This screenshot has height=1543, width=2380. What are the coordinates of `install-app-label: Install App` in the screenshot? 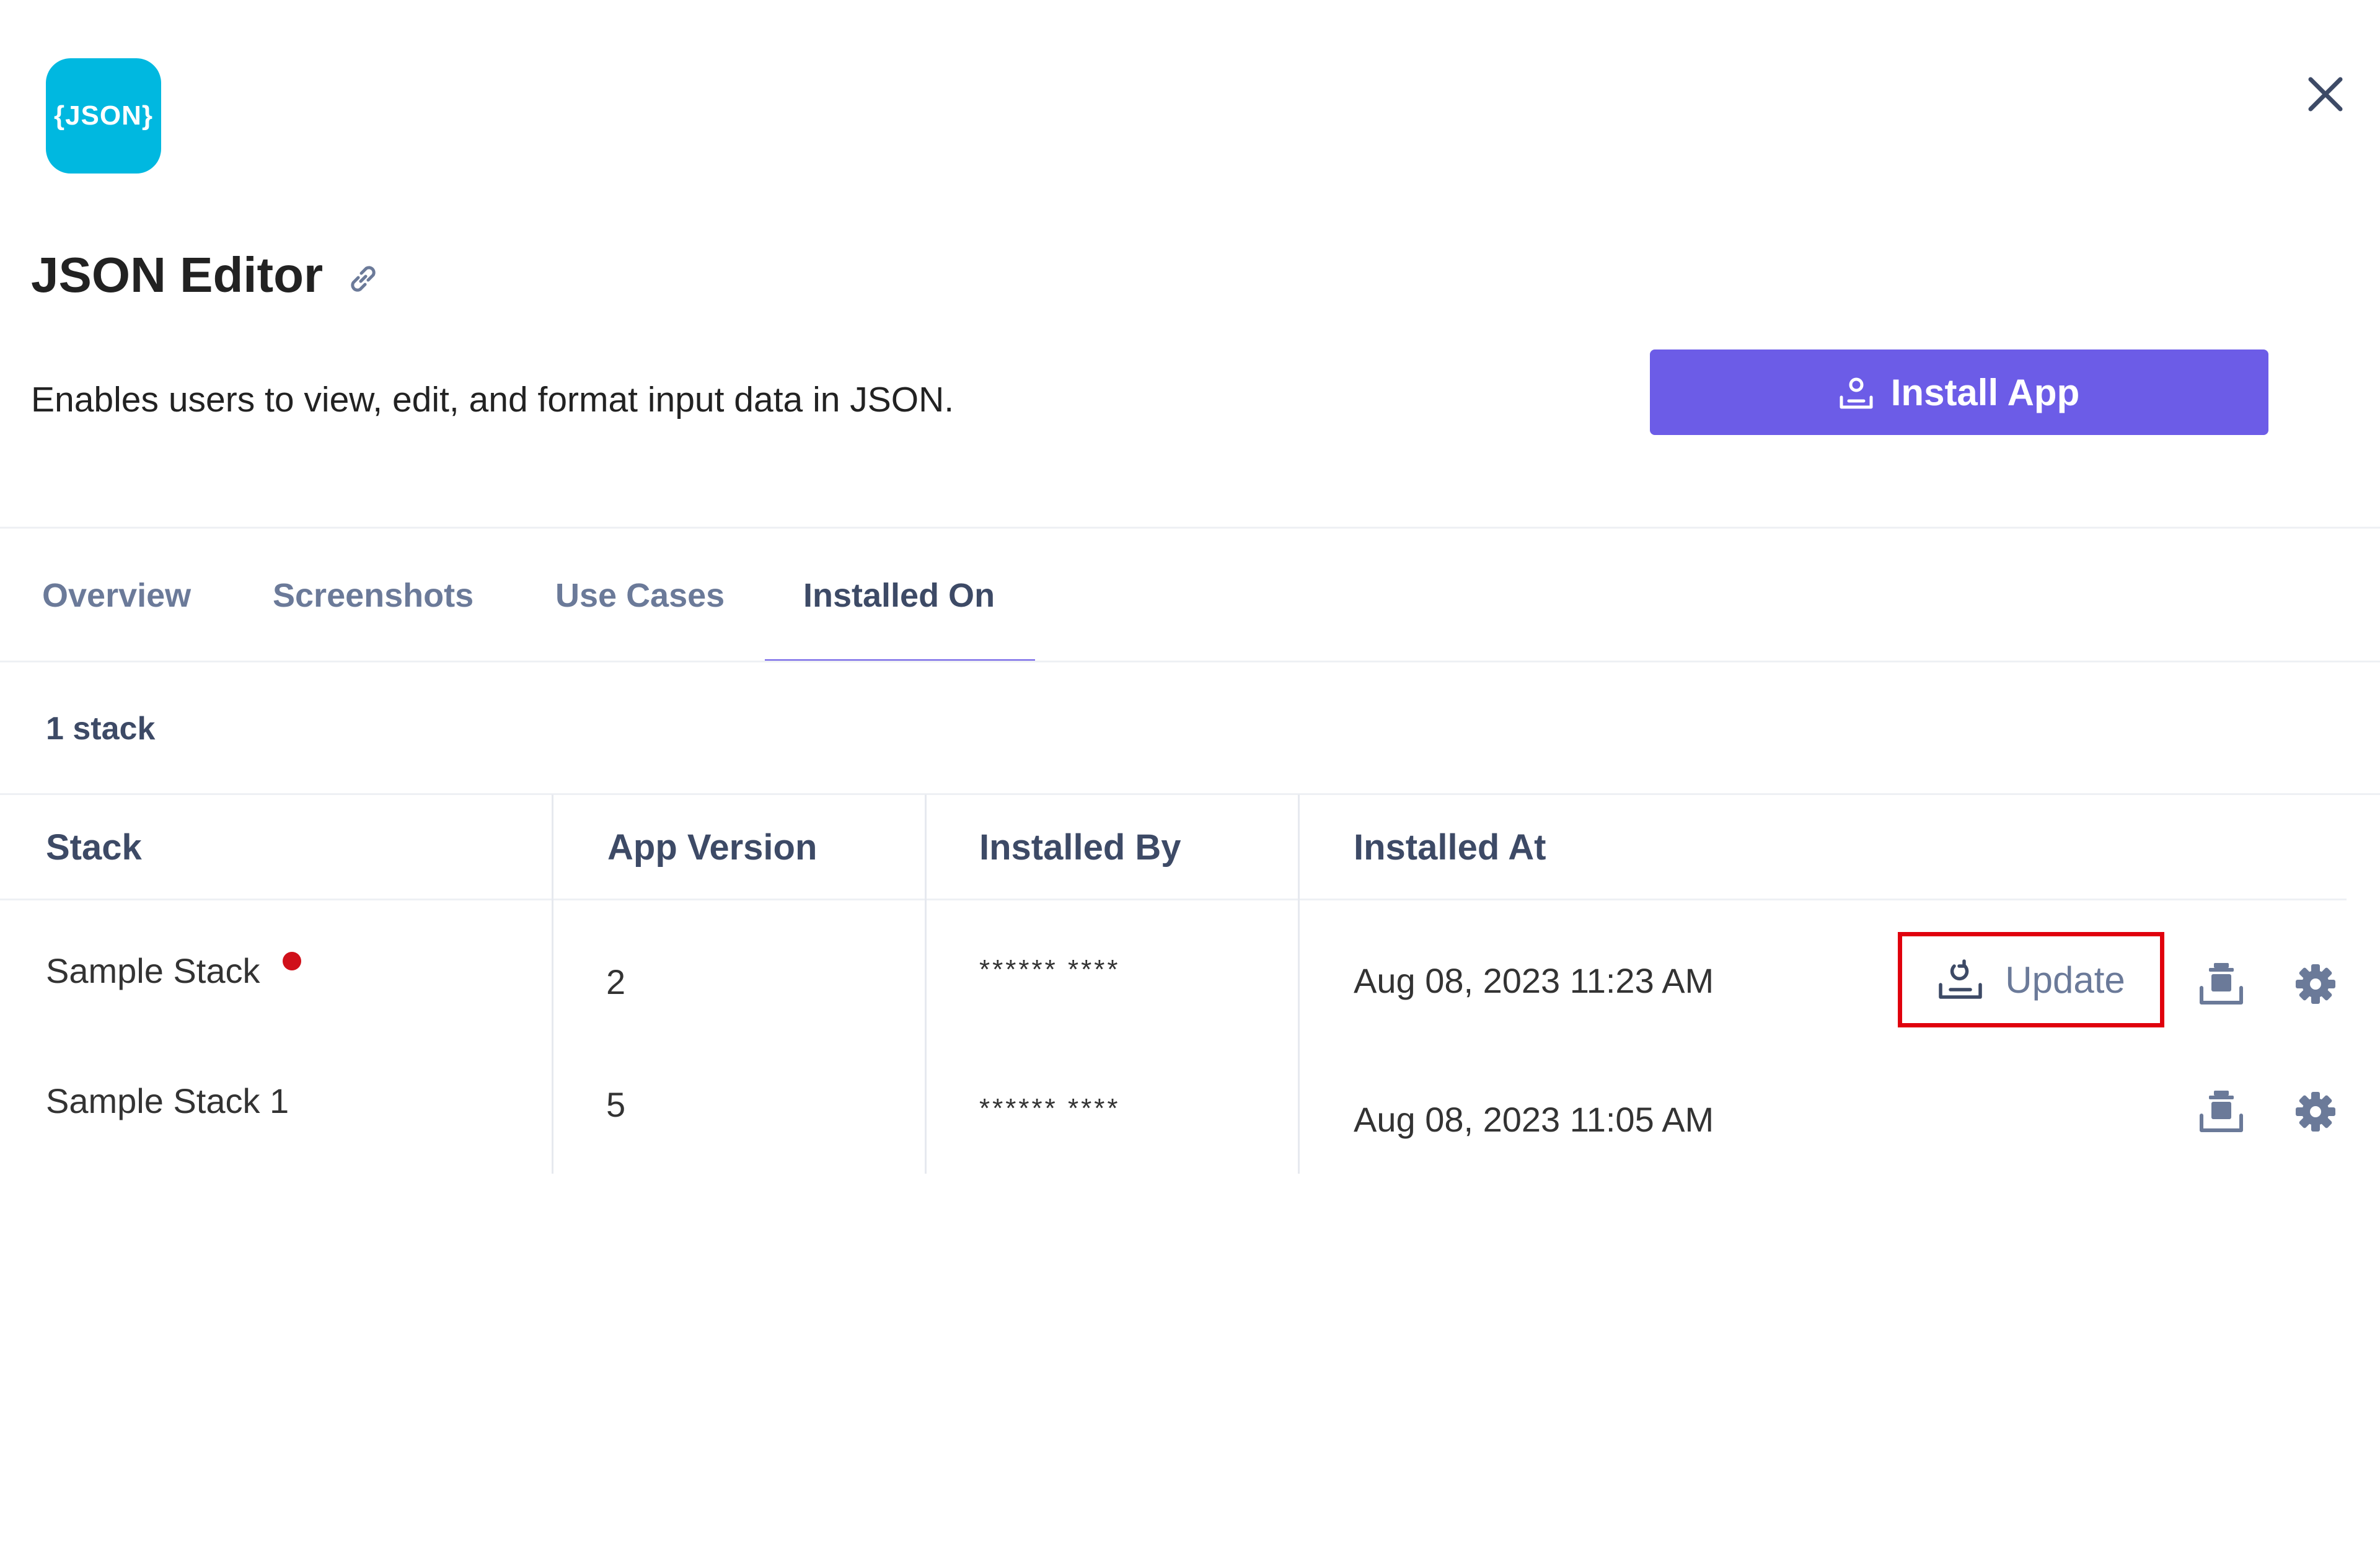 It's located at (1985, 392).